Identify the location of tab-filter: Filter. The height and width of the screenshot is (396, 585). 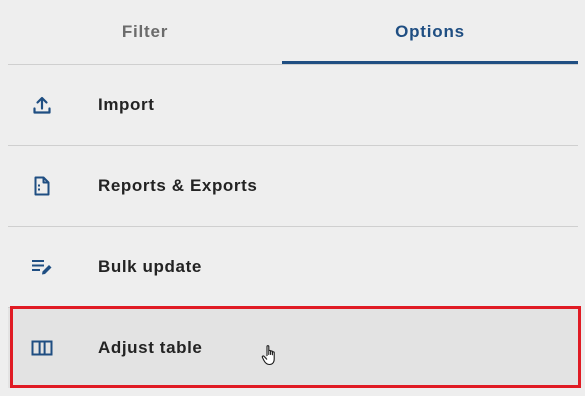
(145, 32).